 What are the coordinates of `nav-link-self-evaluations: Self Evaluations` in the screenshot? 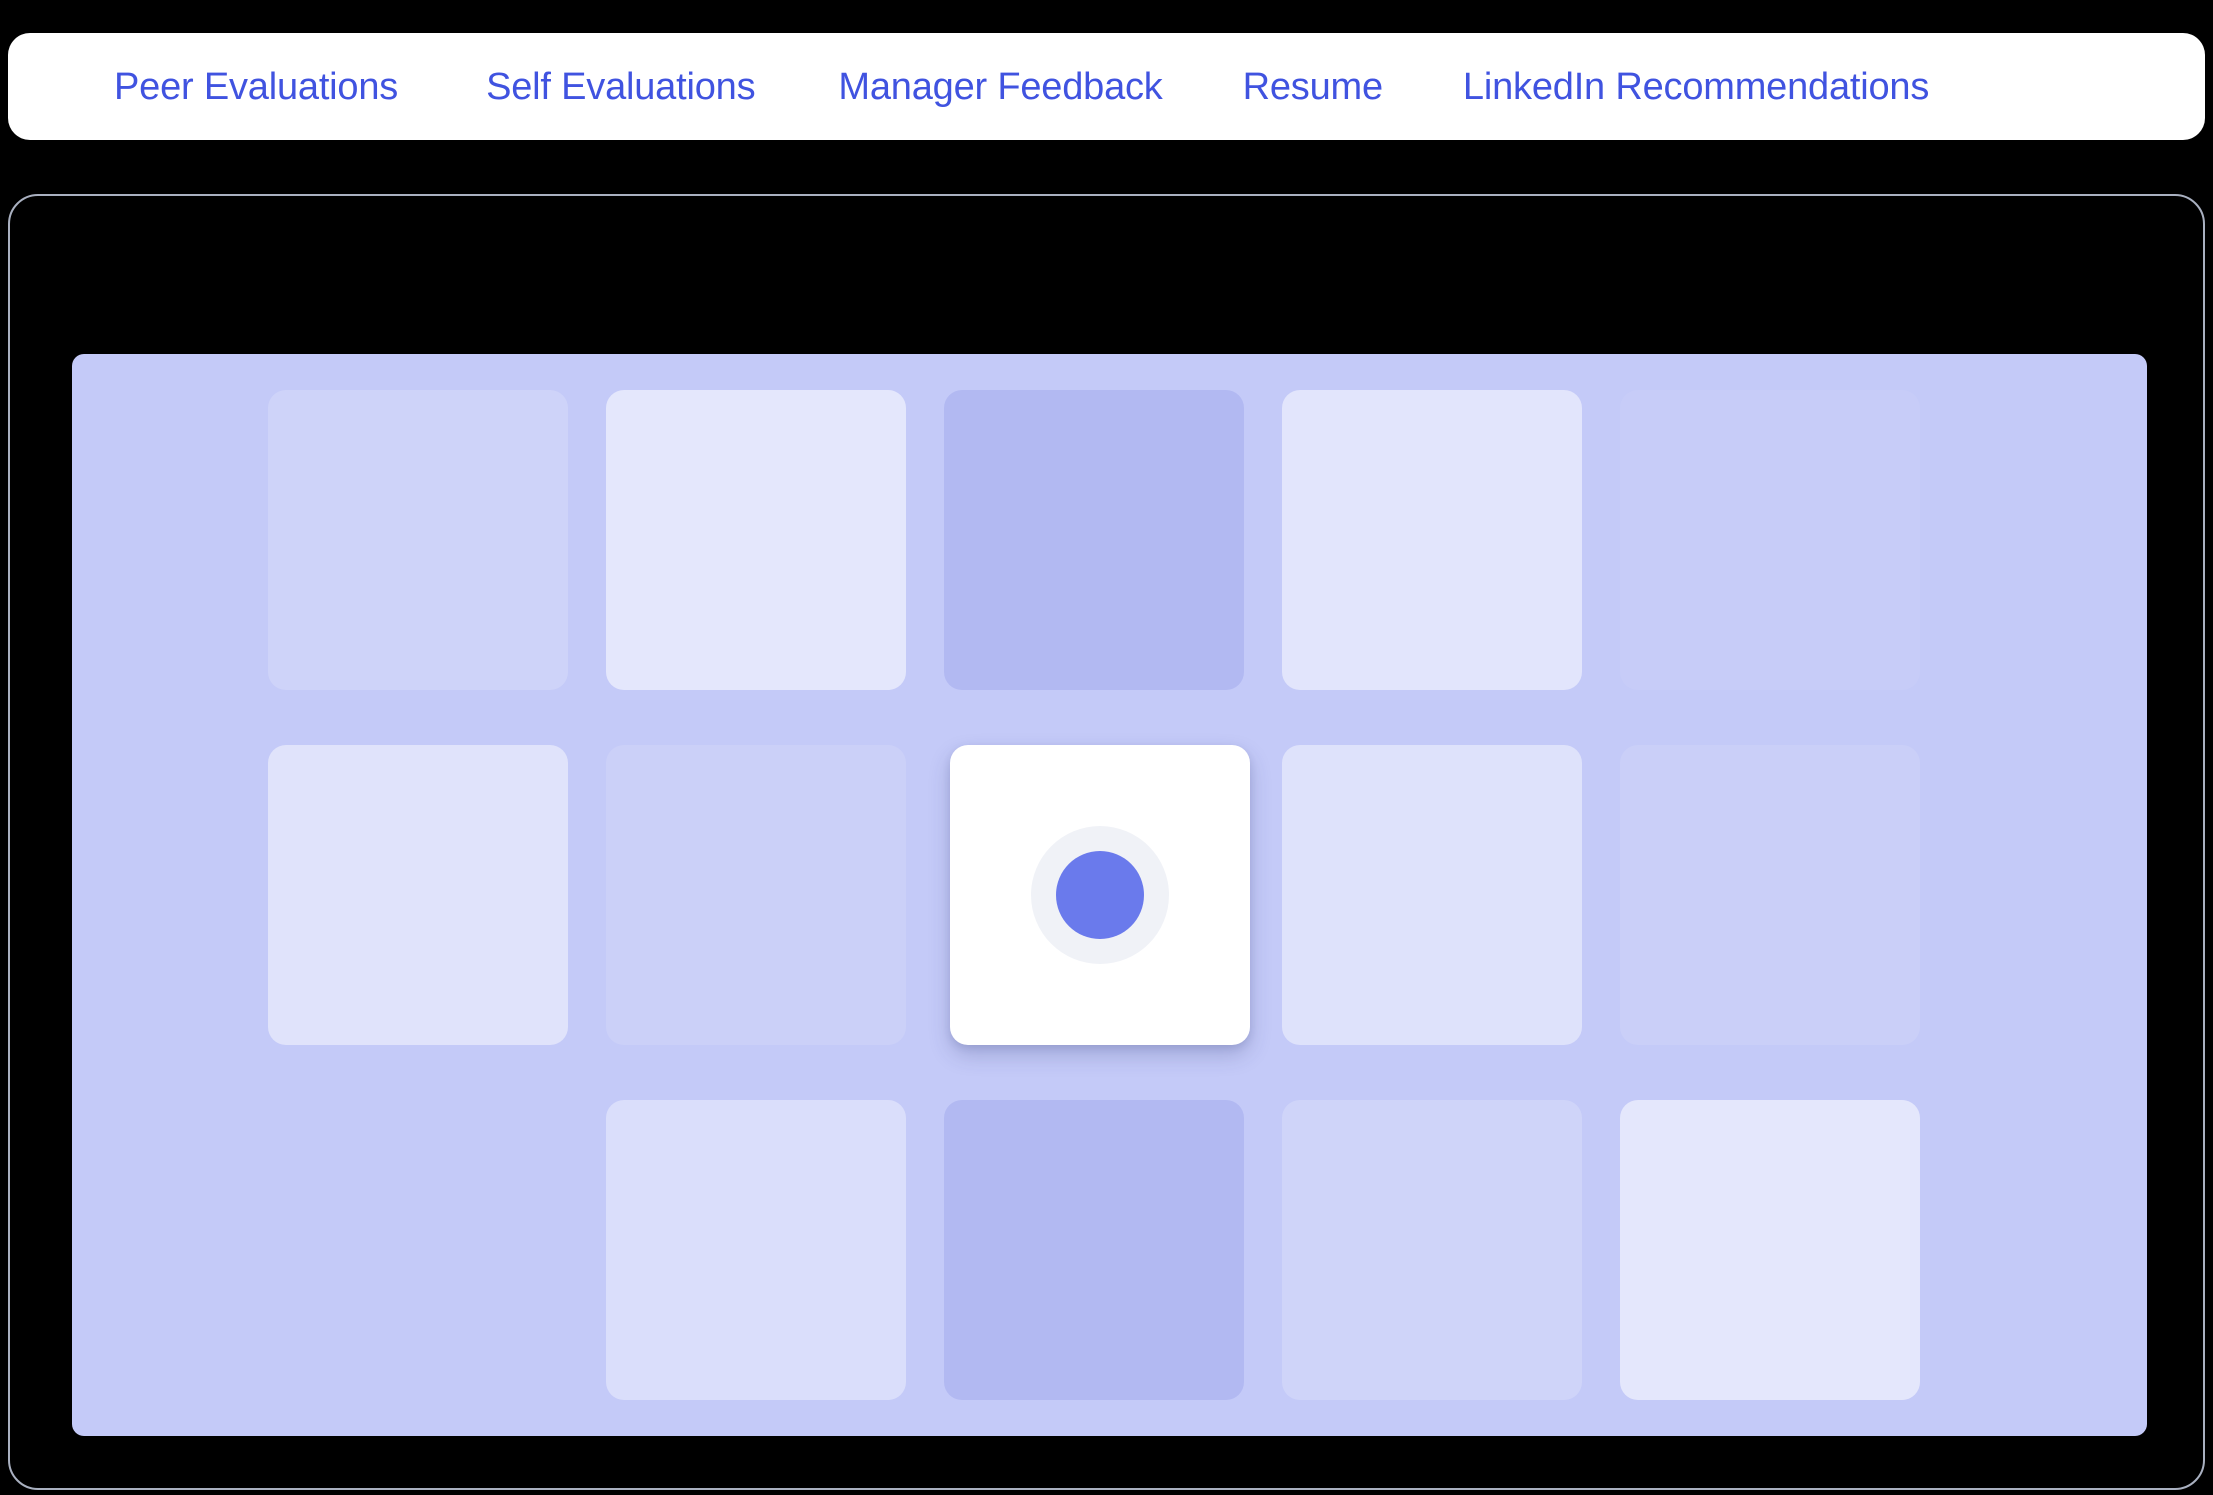 It's located at (620, 87).